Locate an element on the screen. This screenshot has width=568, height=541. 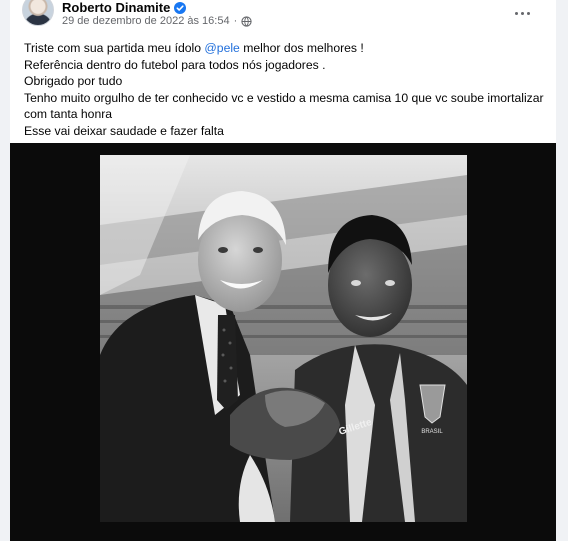
post-line-3: Obrigado por tudo is located at coordinates (73, 81).